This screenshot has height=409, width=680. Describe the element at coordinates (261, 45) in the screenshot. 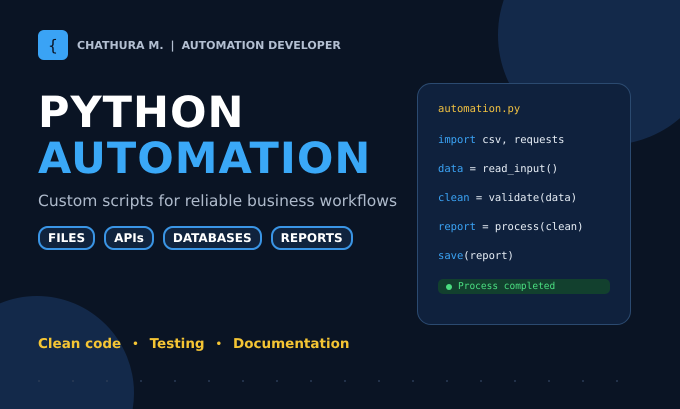

I see `developer-role: AUTOMATION DEVELOPER` at that location.